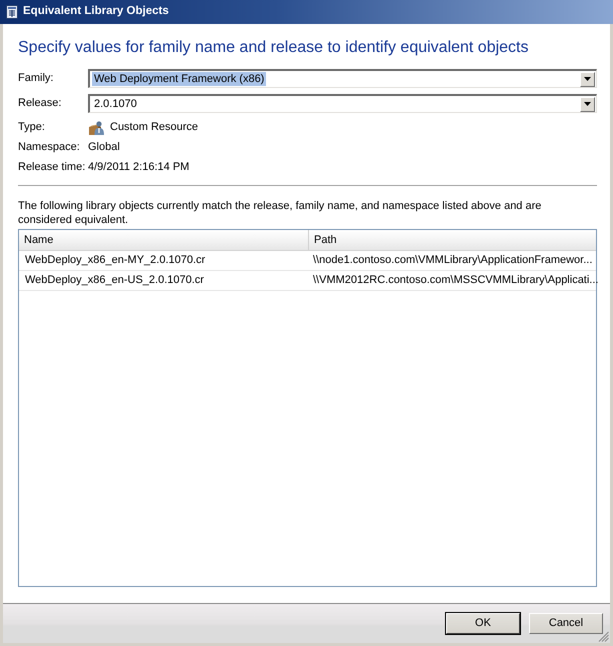  What do you see at coordinates (52, 168) in the screenshot?
I see `field-label: Release time:` at bounding box center [52, 168].